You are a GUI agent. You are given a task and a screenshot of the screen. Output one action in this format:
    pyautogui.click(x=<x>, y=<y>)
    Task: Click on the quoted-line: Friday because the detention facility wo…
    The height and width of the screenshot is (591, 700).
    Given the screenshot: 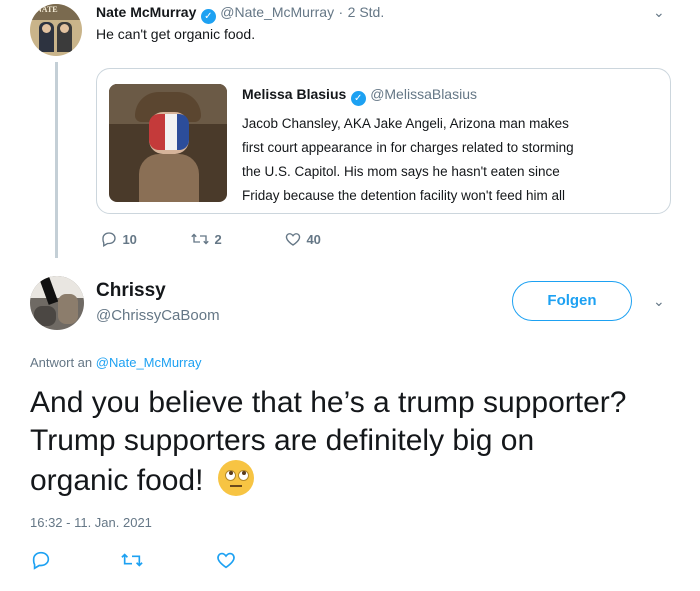 What is the action you would take?
    pyautogui.click(x=404, y=195)
    